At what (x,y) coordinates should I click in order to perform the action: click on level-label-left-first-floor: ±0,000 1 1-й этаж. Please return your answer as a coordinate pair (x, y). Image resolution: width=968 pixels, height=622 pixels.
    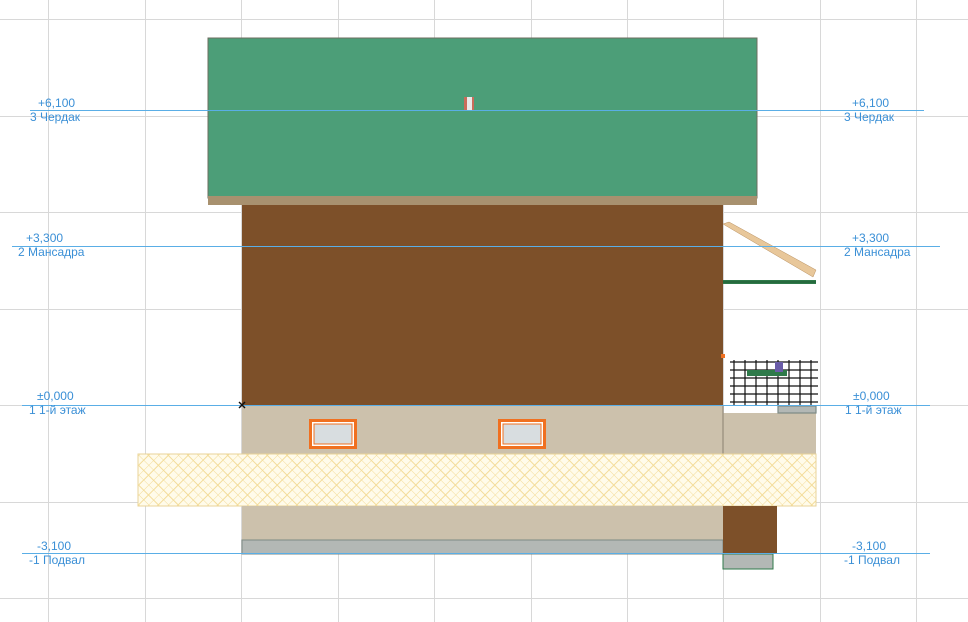
    Looking at the image, I should click on (57, 403).